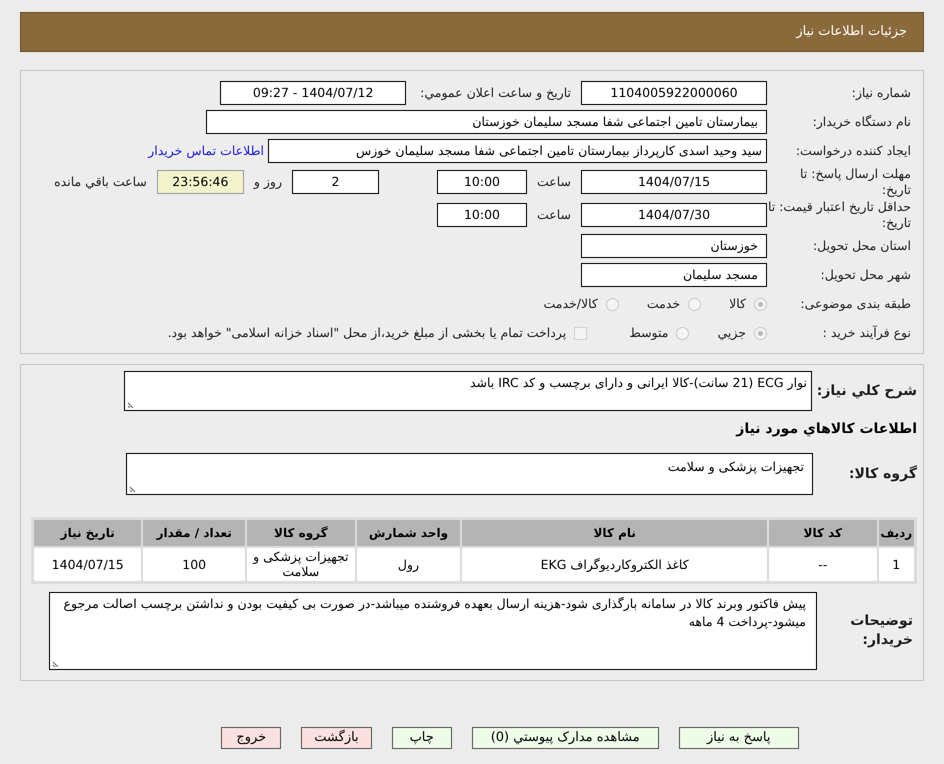 The height and width of the screenshot is (764, 944). I want to click on table-cell: رول, so click(409, 564).